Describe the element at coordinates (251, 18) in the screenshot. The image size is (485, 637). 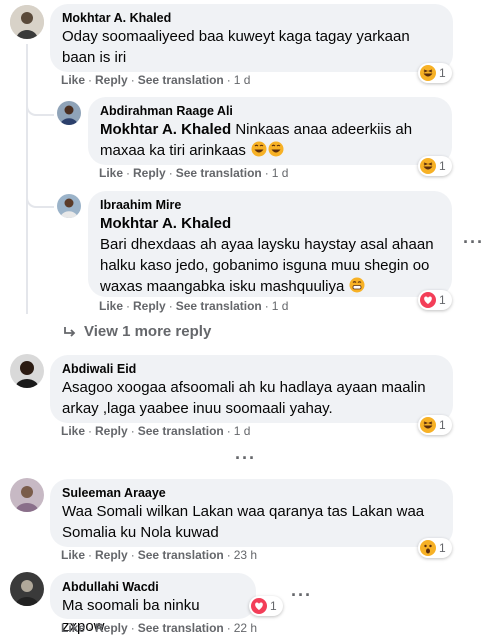
I see `comment-author: Mokhtar A. Khaled` at that location.